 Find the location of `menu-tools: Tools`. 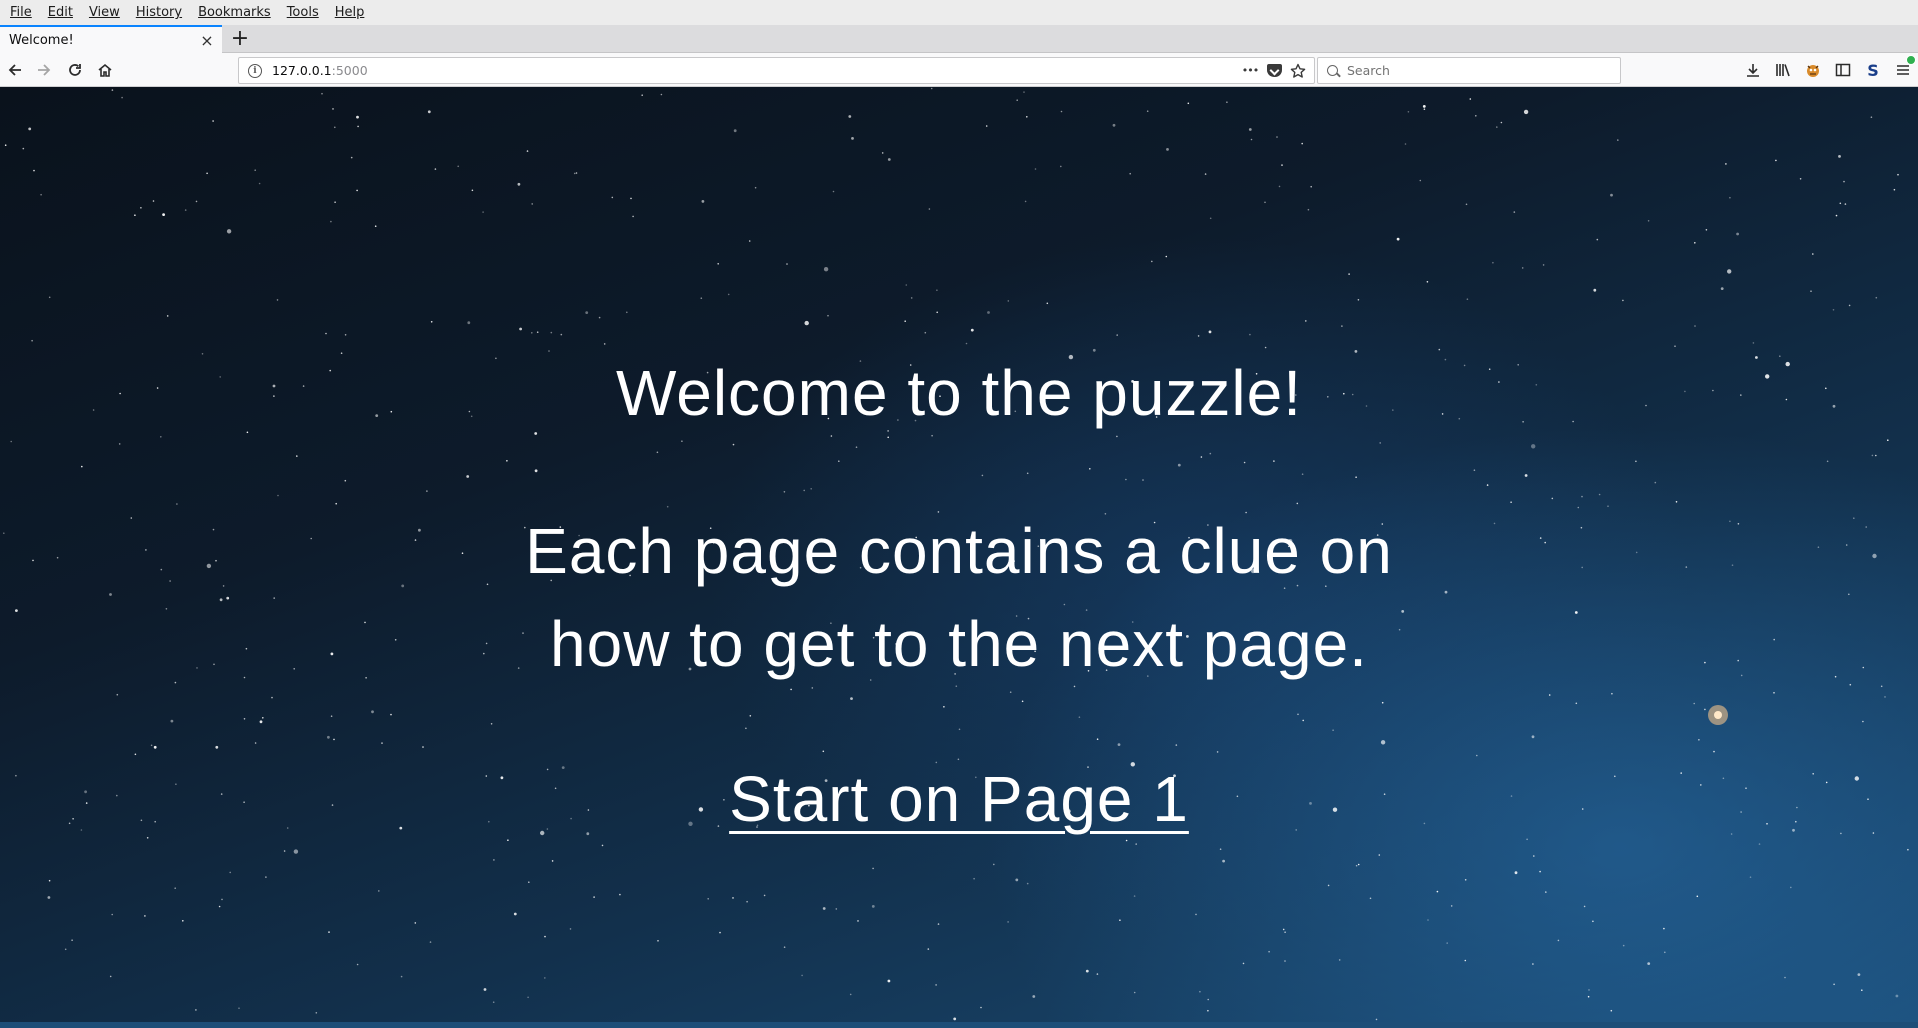

menu-tools: Tools is located at coordinates (303, 12).